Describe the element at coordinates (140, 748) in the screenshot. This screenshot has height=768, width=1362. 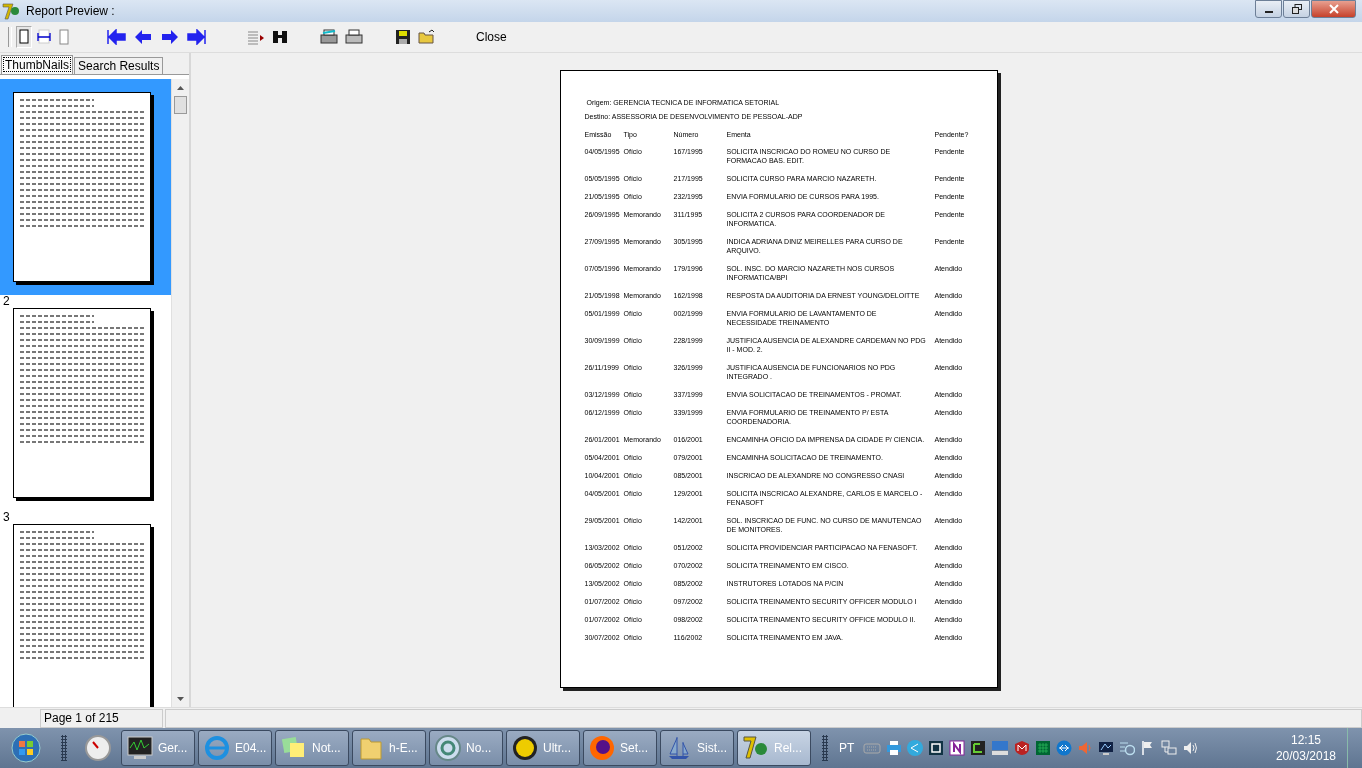
I see `monitor-icon` at that location.